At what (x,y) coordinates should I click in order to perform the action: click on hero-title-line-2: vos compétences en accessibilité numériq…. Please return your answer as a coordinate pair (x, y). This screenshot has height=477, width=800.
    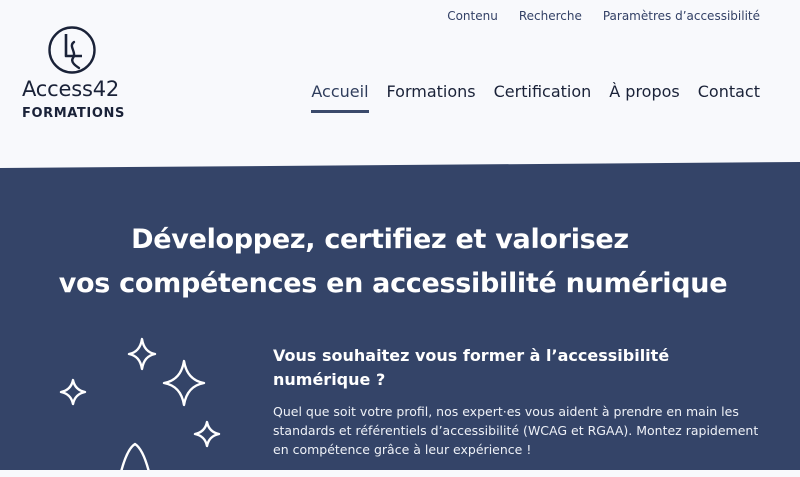
    Looking at the image, I should click on (393, 283).